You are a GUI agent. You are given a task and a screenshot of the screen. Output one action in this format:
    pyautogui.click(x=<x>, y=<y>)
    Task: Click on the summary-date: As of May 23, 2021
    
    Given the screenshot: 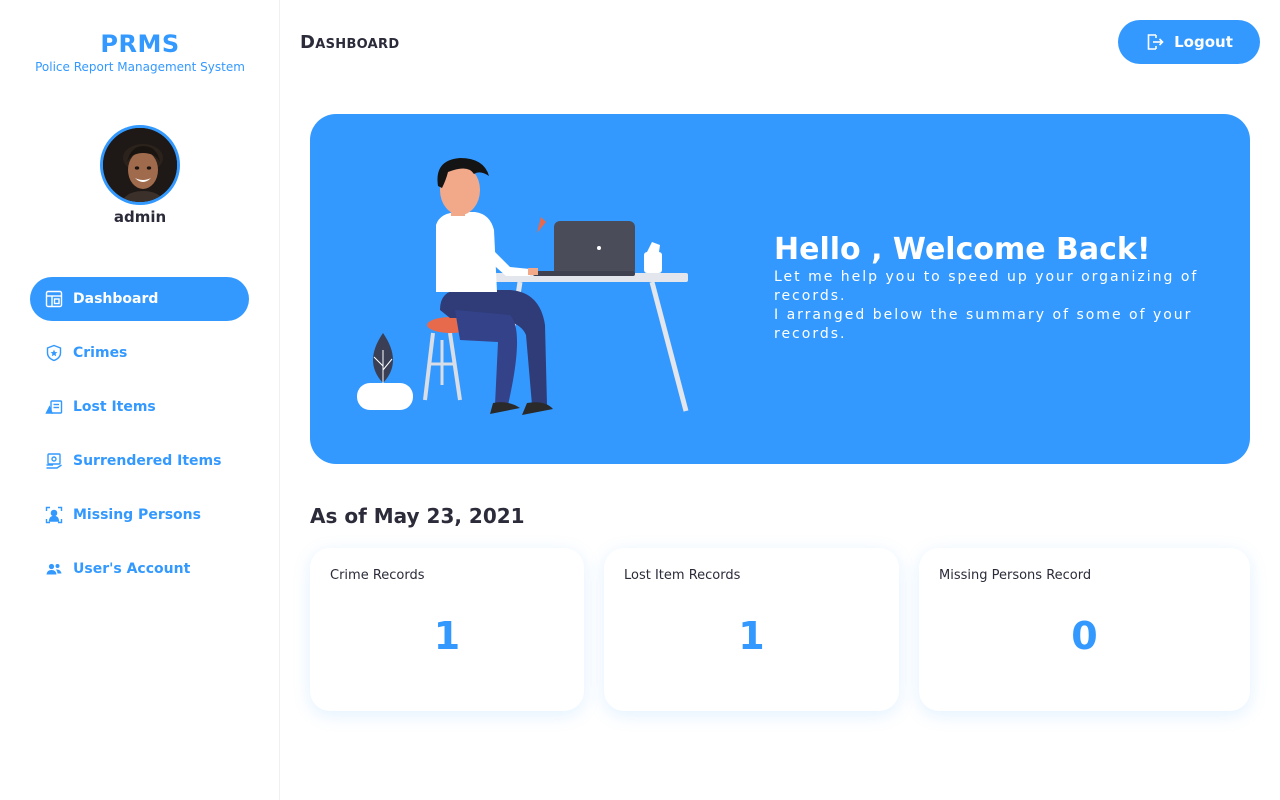 What is the action you would take?
    pyautogui.click(x=417, y=516)
    